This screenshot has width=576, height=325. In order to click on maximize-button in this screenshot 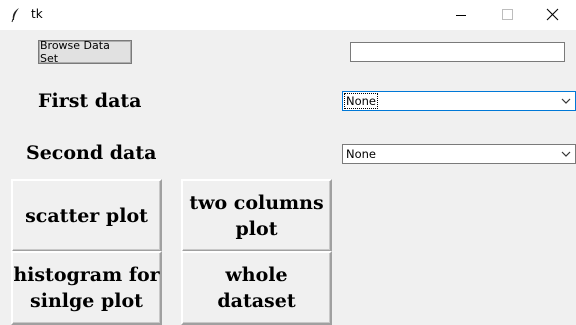, I will do `click(507, 15)`.